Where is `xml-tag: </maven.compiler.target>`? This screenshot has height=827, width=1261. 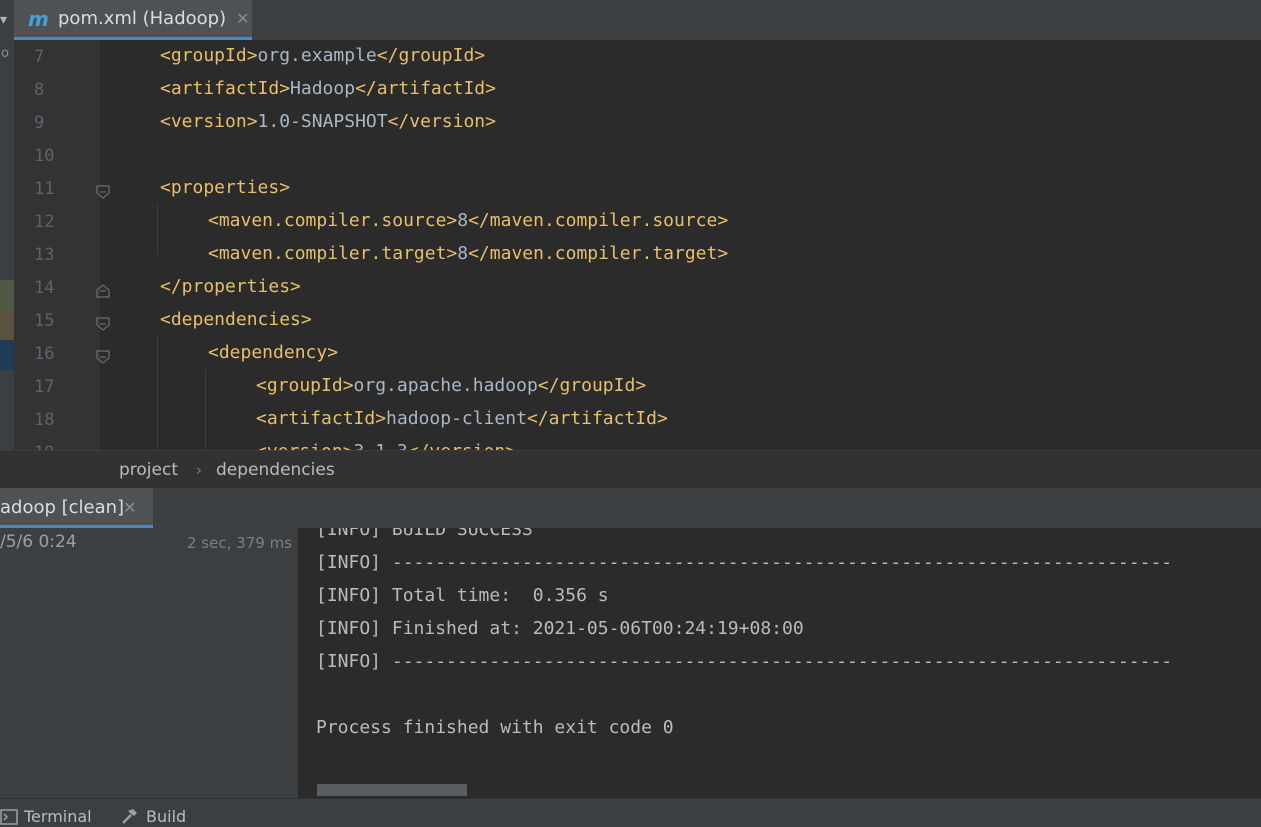 xml-tag: </maven.compiler.target> is located at coordinates (598, 253).